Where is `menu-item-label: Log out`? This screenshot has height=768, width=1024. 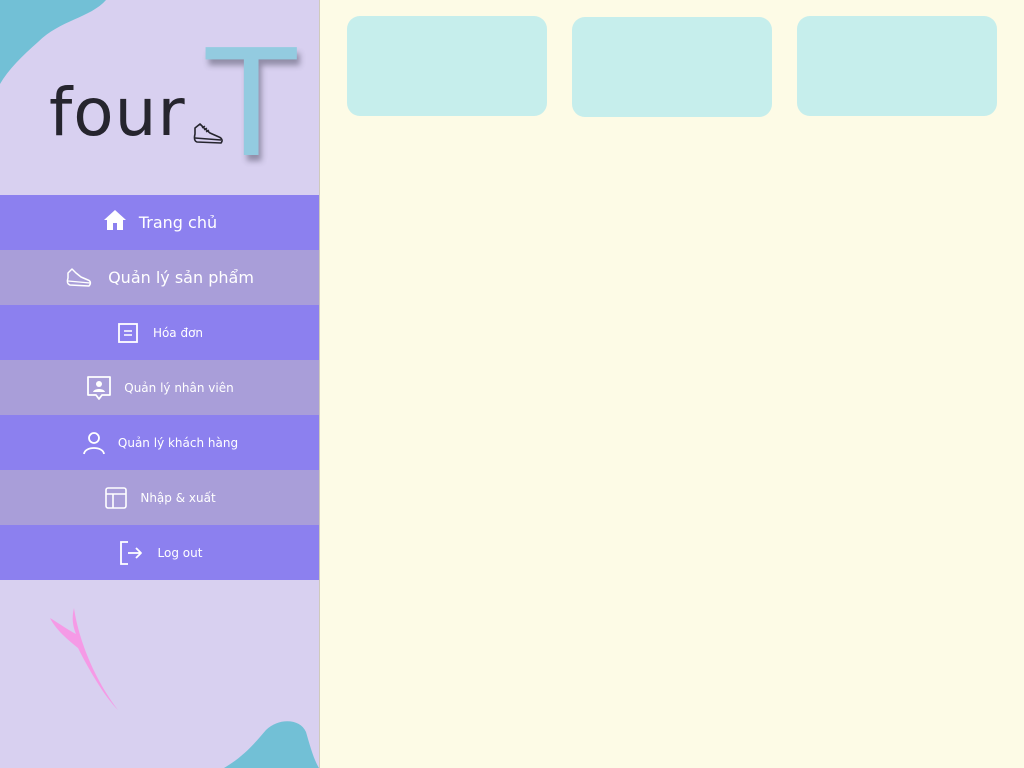
menu-item-label: Log out is located at coordinates (180, 552).